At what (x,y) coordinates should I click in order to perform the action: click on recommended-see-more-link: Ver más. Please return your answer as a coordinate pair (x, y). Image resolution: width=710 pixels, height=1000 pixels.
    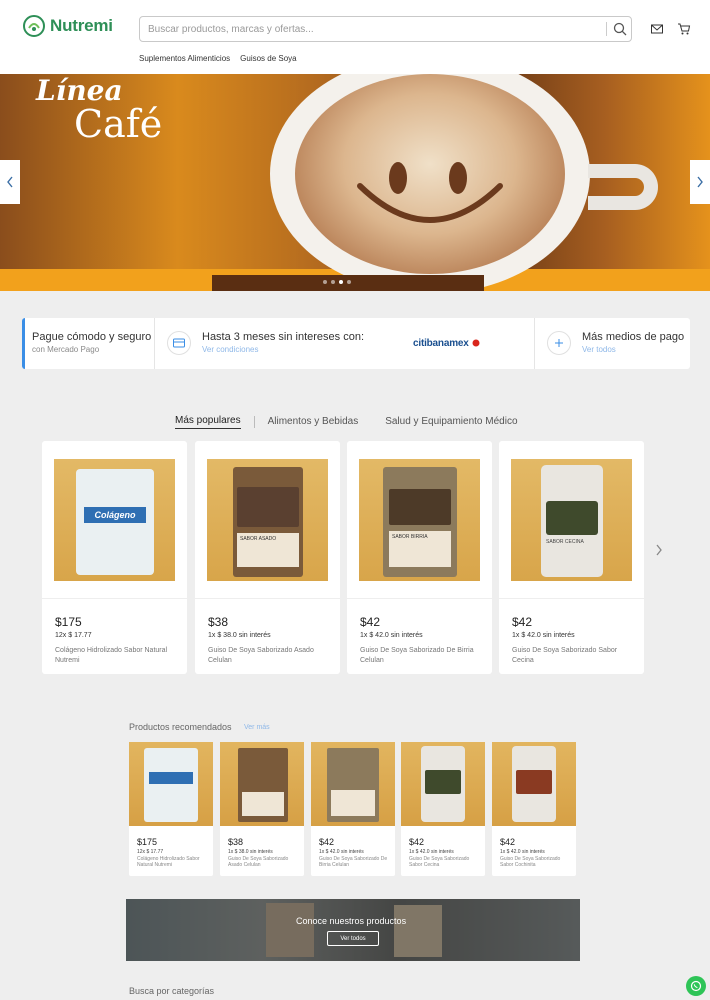
    Looking at the image, I should click on (257, 727).